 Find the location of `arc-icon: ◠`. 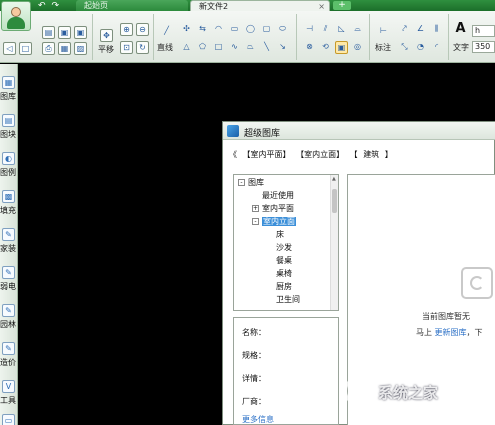

arc-icon: ◠ is located at coordinates (218, 29).